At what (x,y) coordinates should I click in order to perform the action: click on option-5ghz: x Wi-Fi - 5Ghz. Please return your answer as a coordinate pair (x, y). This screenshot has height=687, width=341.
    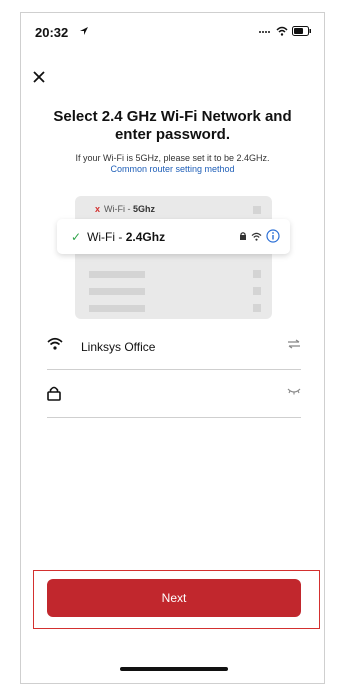
    Looking at the image, I should click on (125, 209).